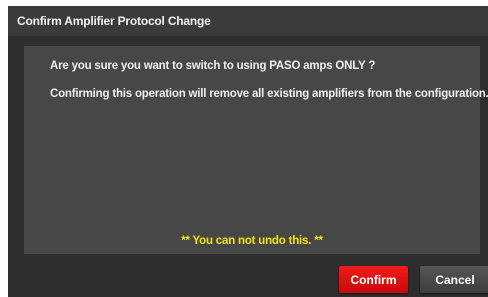  Describe the element at coordinates (454, 279) in the screenshot. I see `cancel-button: Cancel` at that location.